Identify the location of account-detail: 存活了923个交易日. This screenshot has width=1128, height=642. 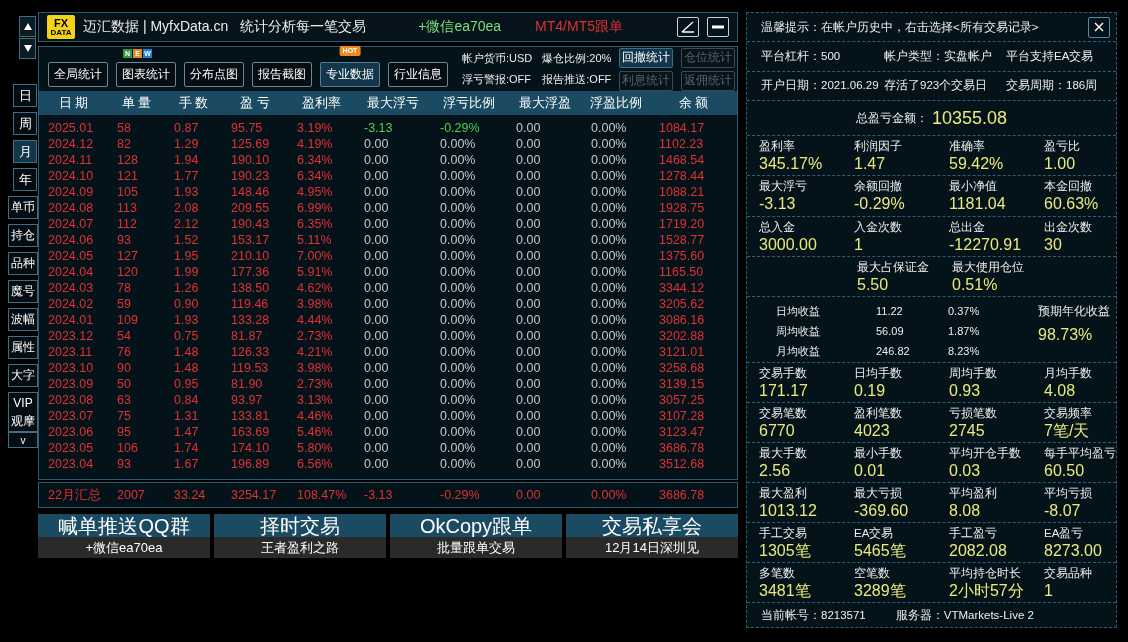
(936, 86).